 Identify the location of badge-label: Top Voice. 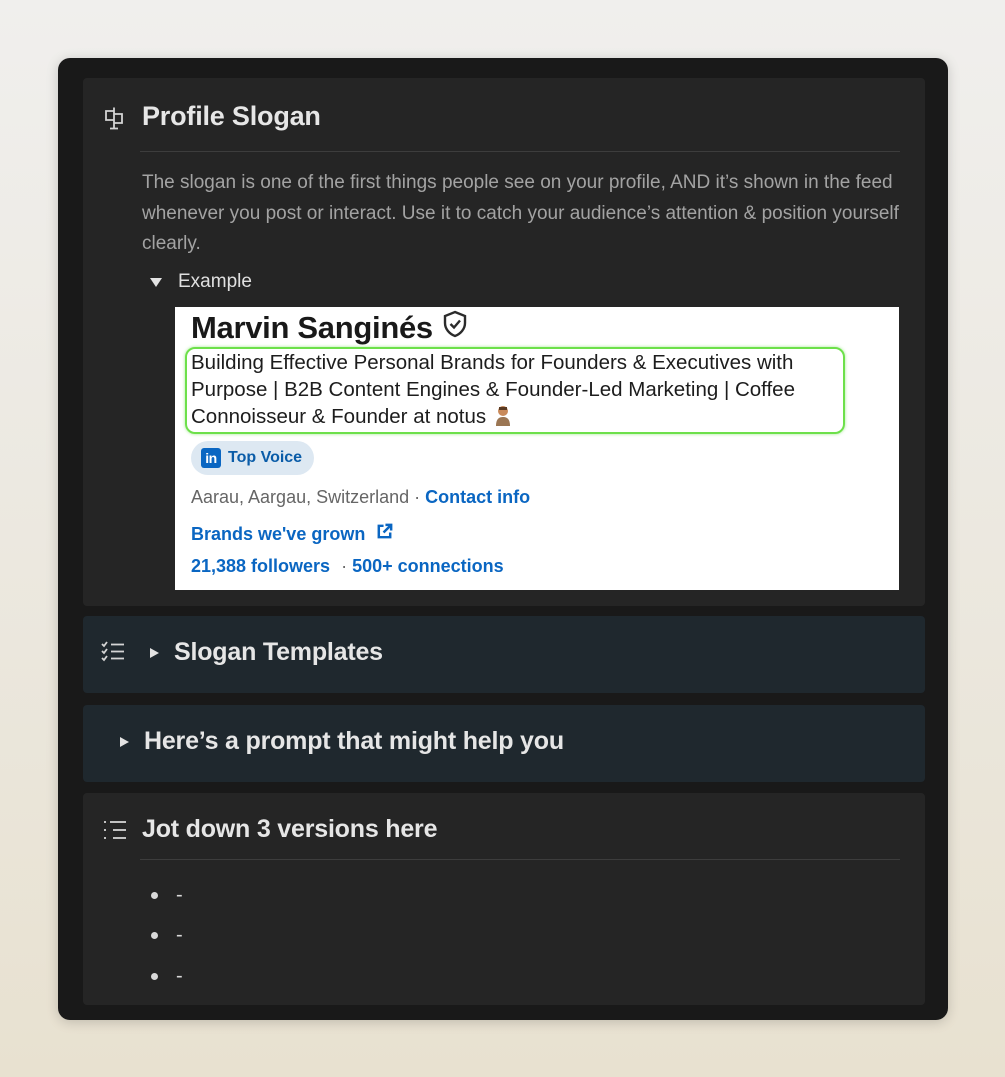
(265, 457).